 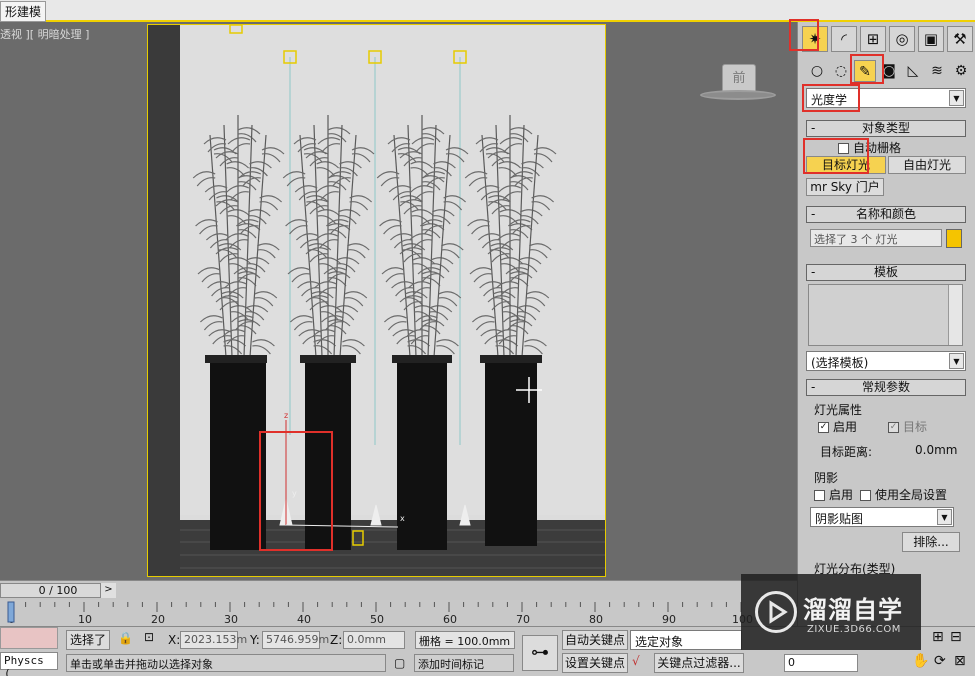 I want to click on ruler-tick-label: 40, so click(x=304, y=619).